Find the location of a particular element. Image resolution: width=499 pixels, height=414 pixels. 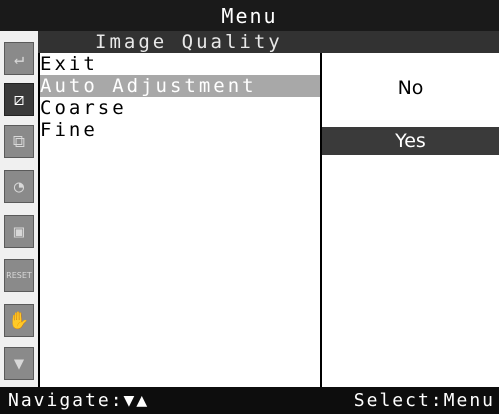

icon-sidebar: ↵ ⧄ ⧉ ◔ ▣ RESET ✋ ▼ is located at coordinates (19, 209).